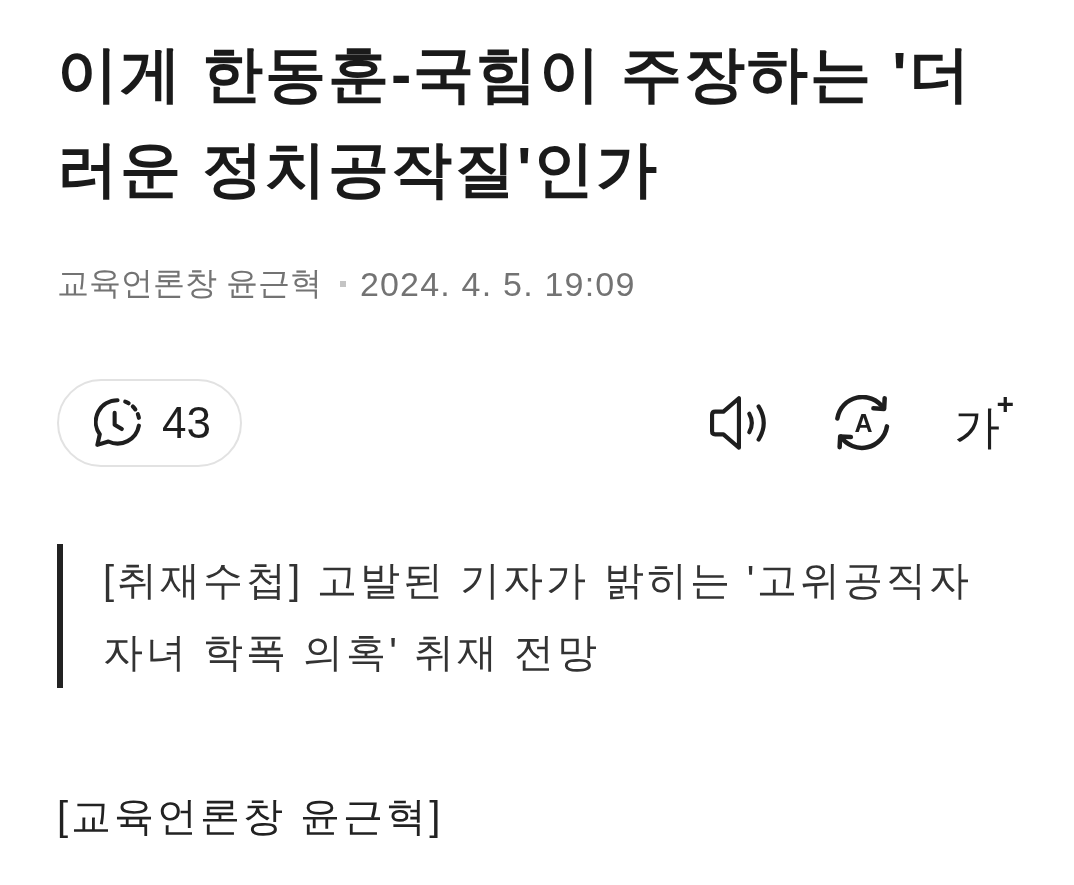  What do you see at coordinates (251, 816) in the screenshot?
I see `article-paragraph: [교육언론창 윤근혁]` at bounding box center [251, 816].